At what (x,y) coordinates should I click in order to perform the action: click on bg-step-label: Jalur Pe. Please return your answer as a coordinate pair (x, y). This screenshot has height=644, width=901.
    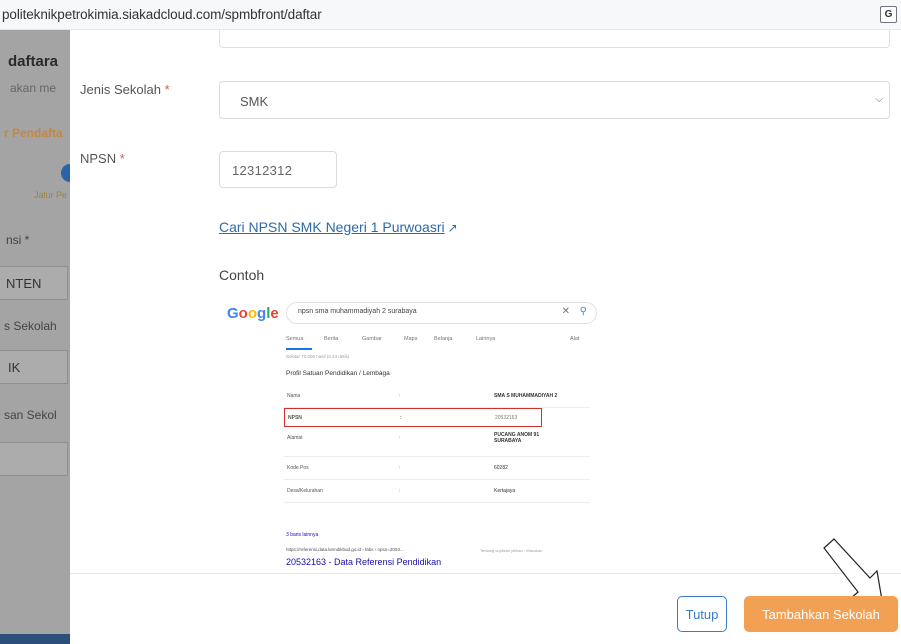
    Looking at the image, I should click on (51, 195).